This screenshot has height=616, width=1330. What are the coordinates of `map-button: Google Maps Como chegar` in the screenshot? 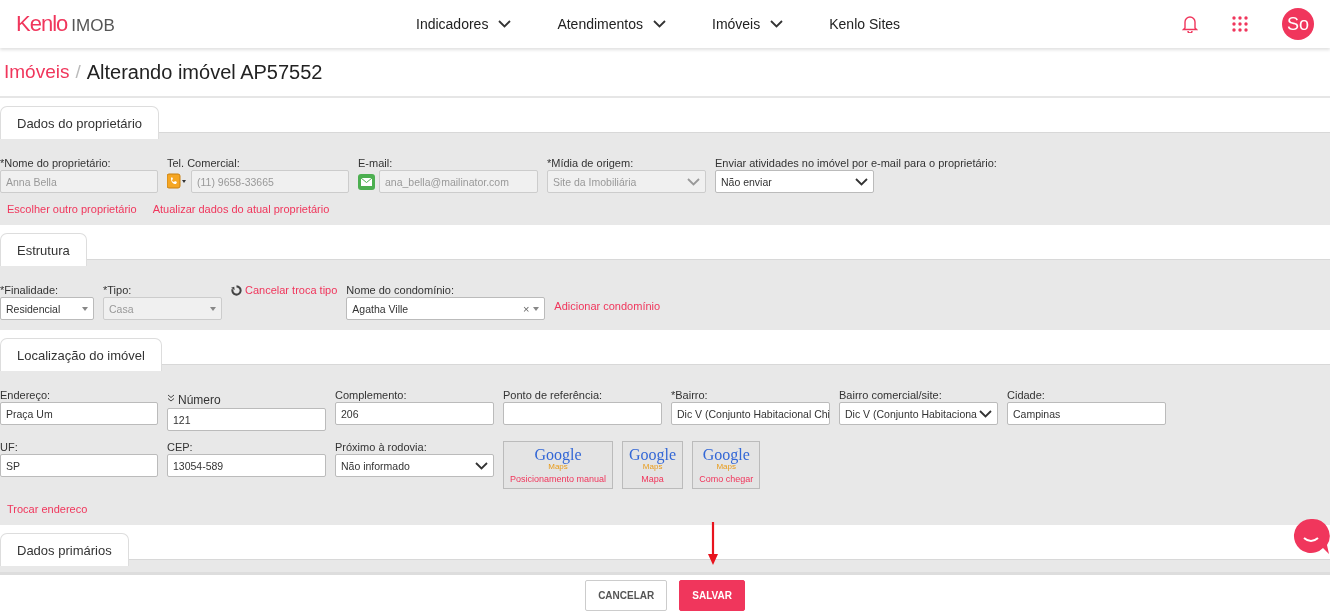 It's located at (726, 465).